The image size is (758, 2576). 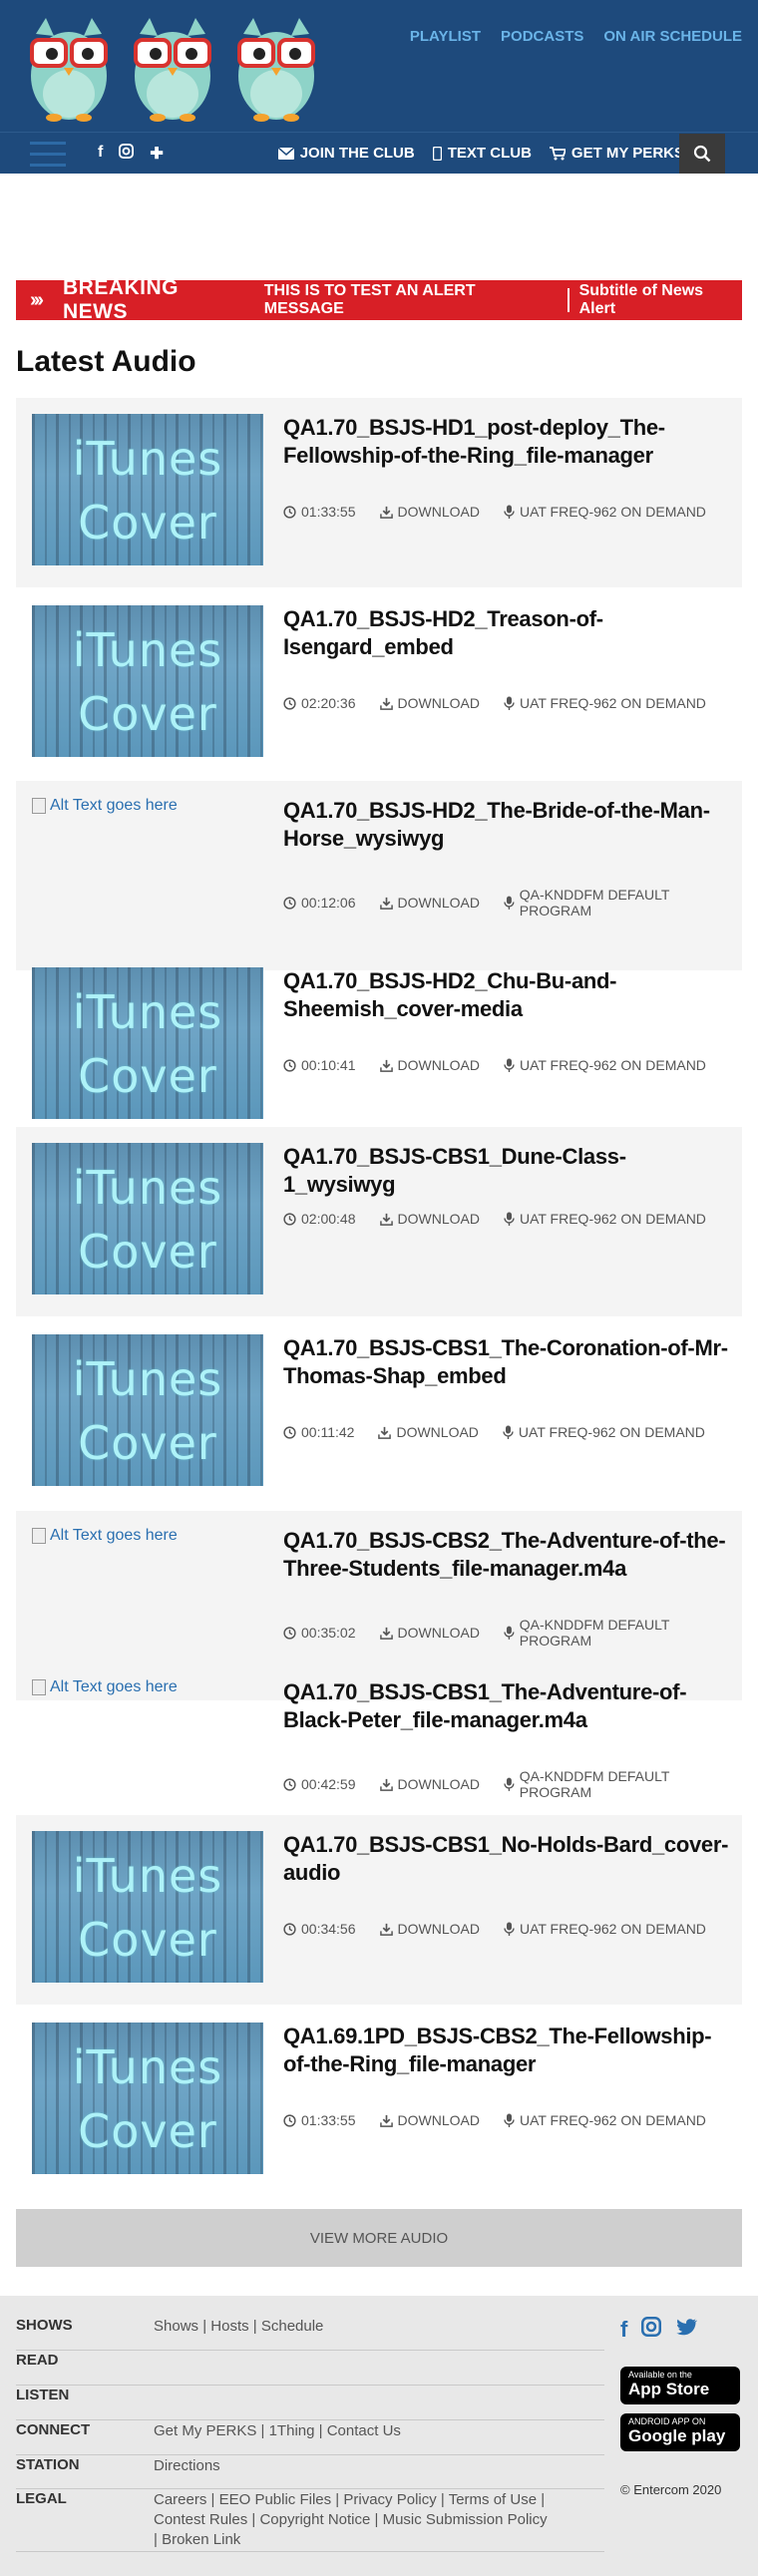 I want to click on footer-link: Hosts, so click(x=229, y=2326).